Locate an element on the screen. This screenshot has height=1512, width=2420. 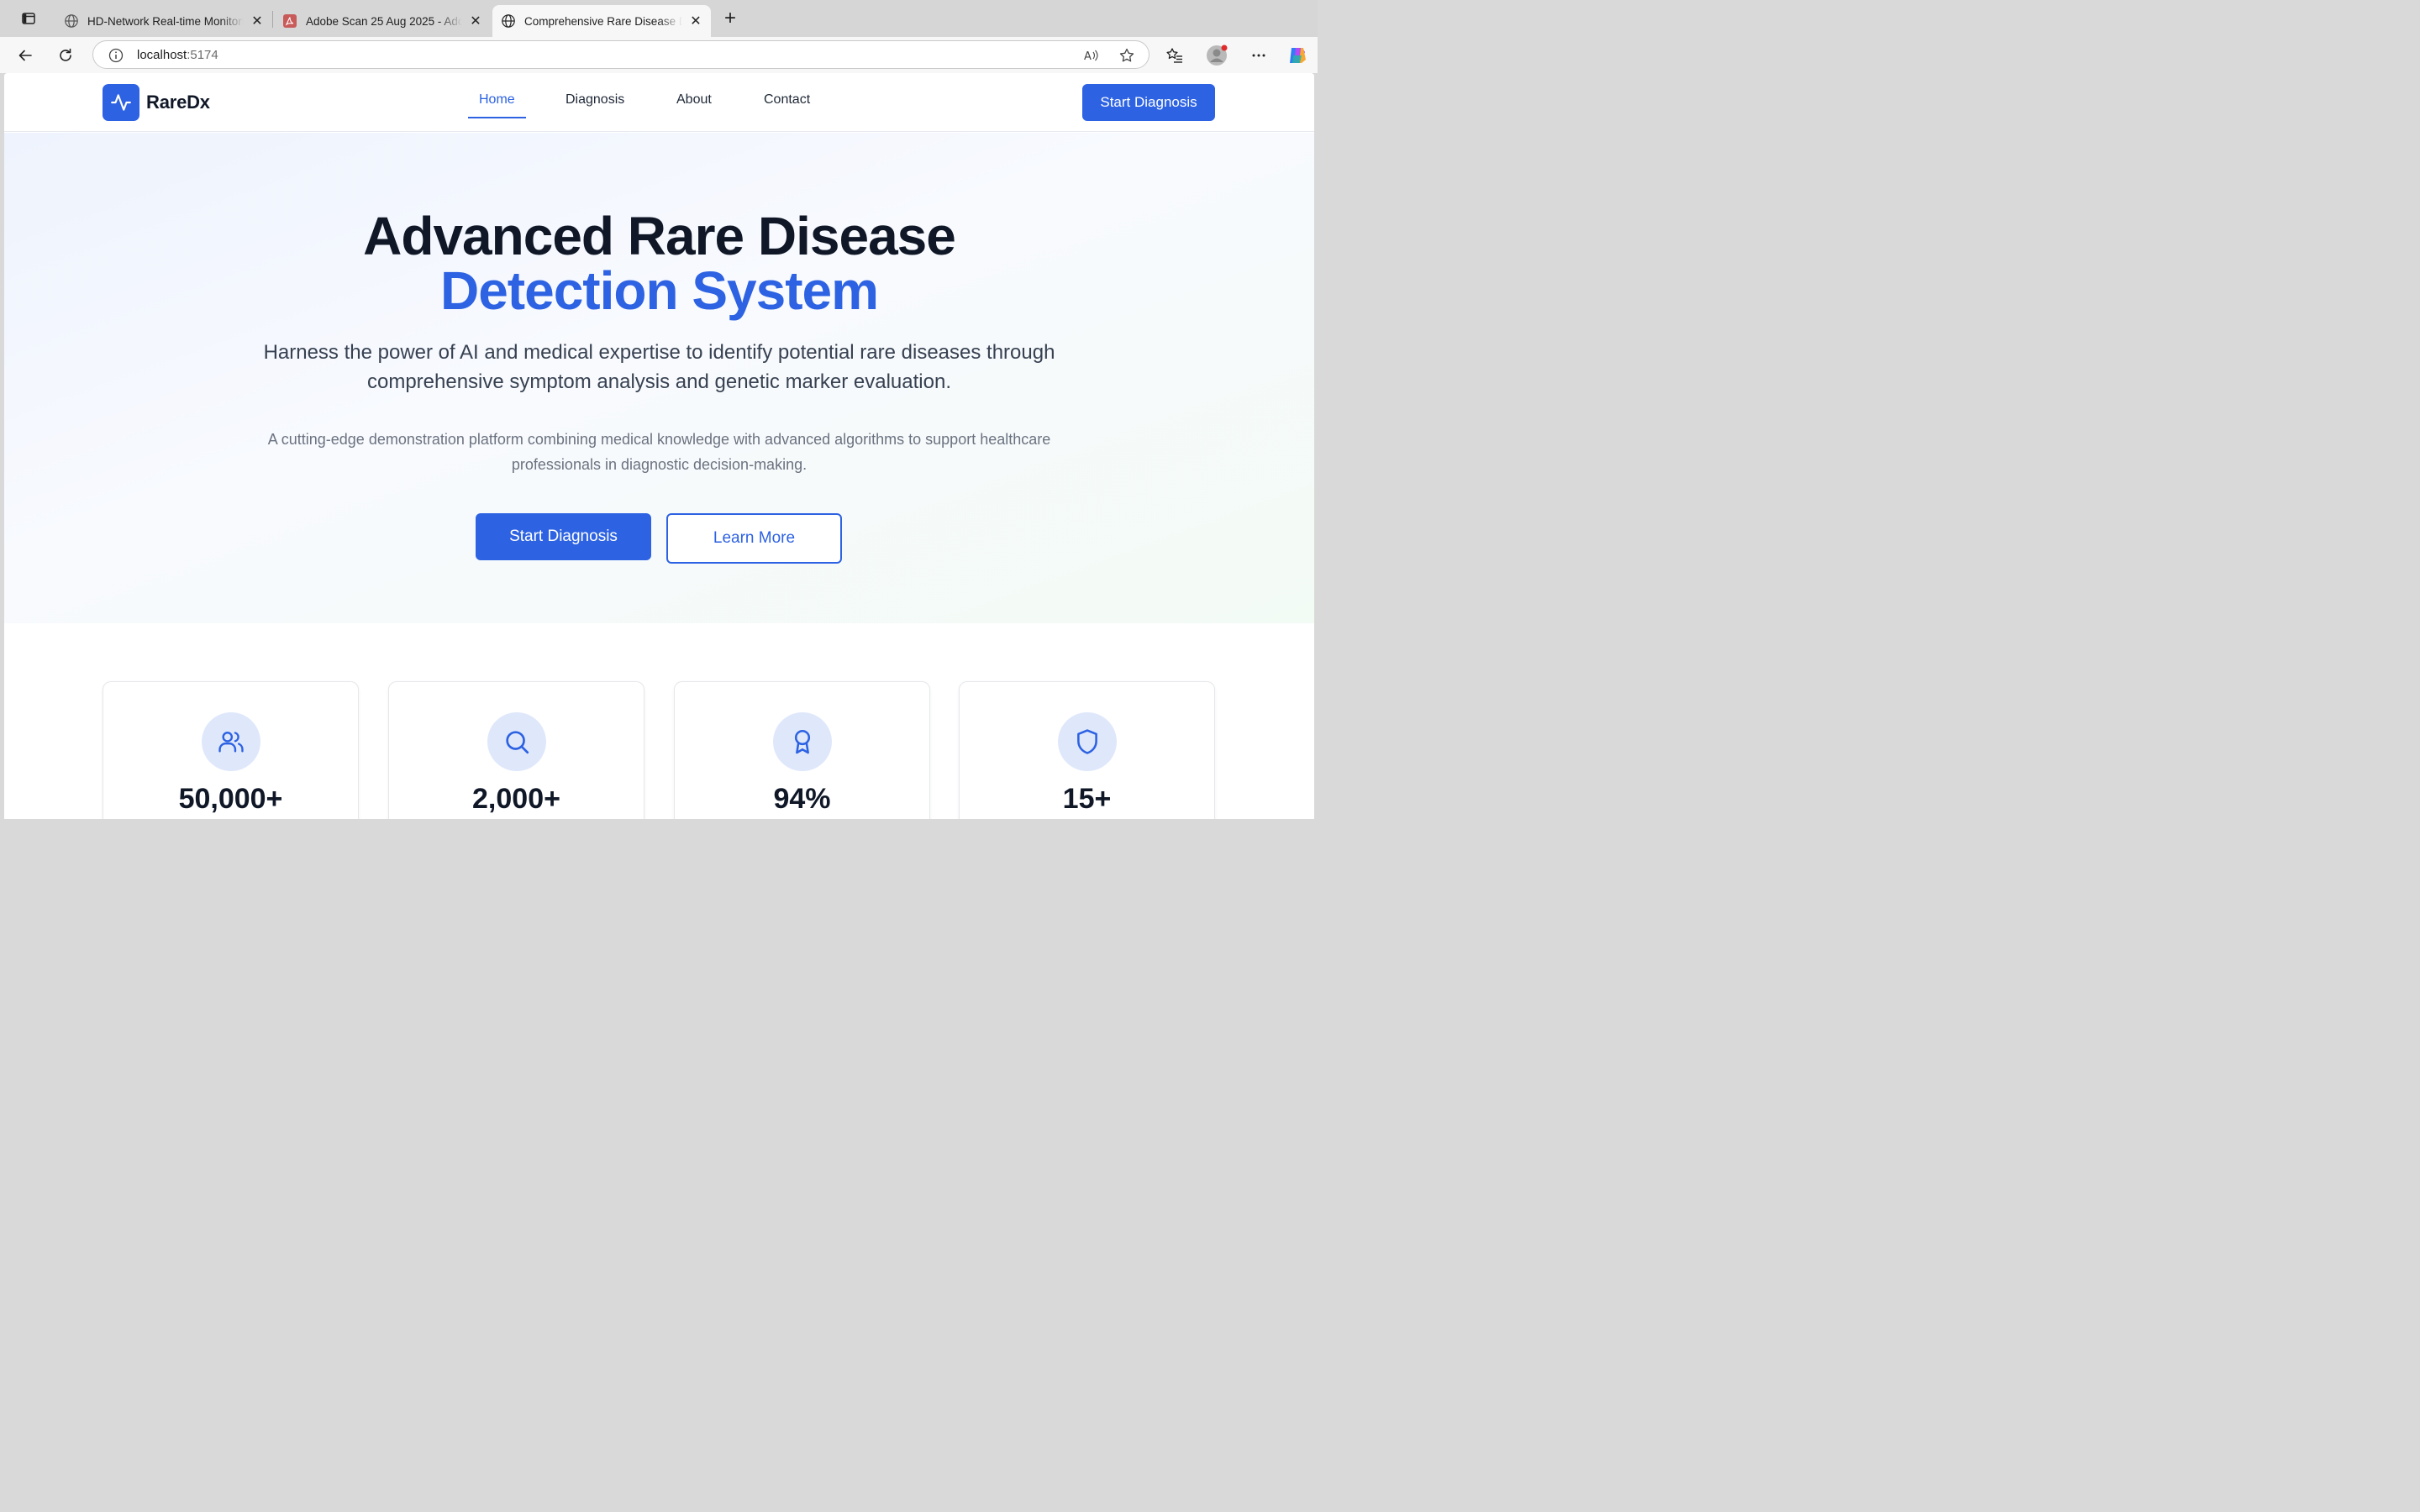
stat-card: 94% is located at coordinates (802, 750).